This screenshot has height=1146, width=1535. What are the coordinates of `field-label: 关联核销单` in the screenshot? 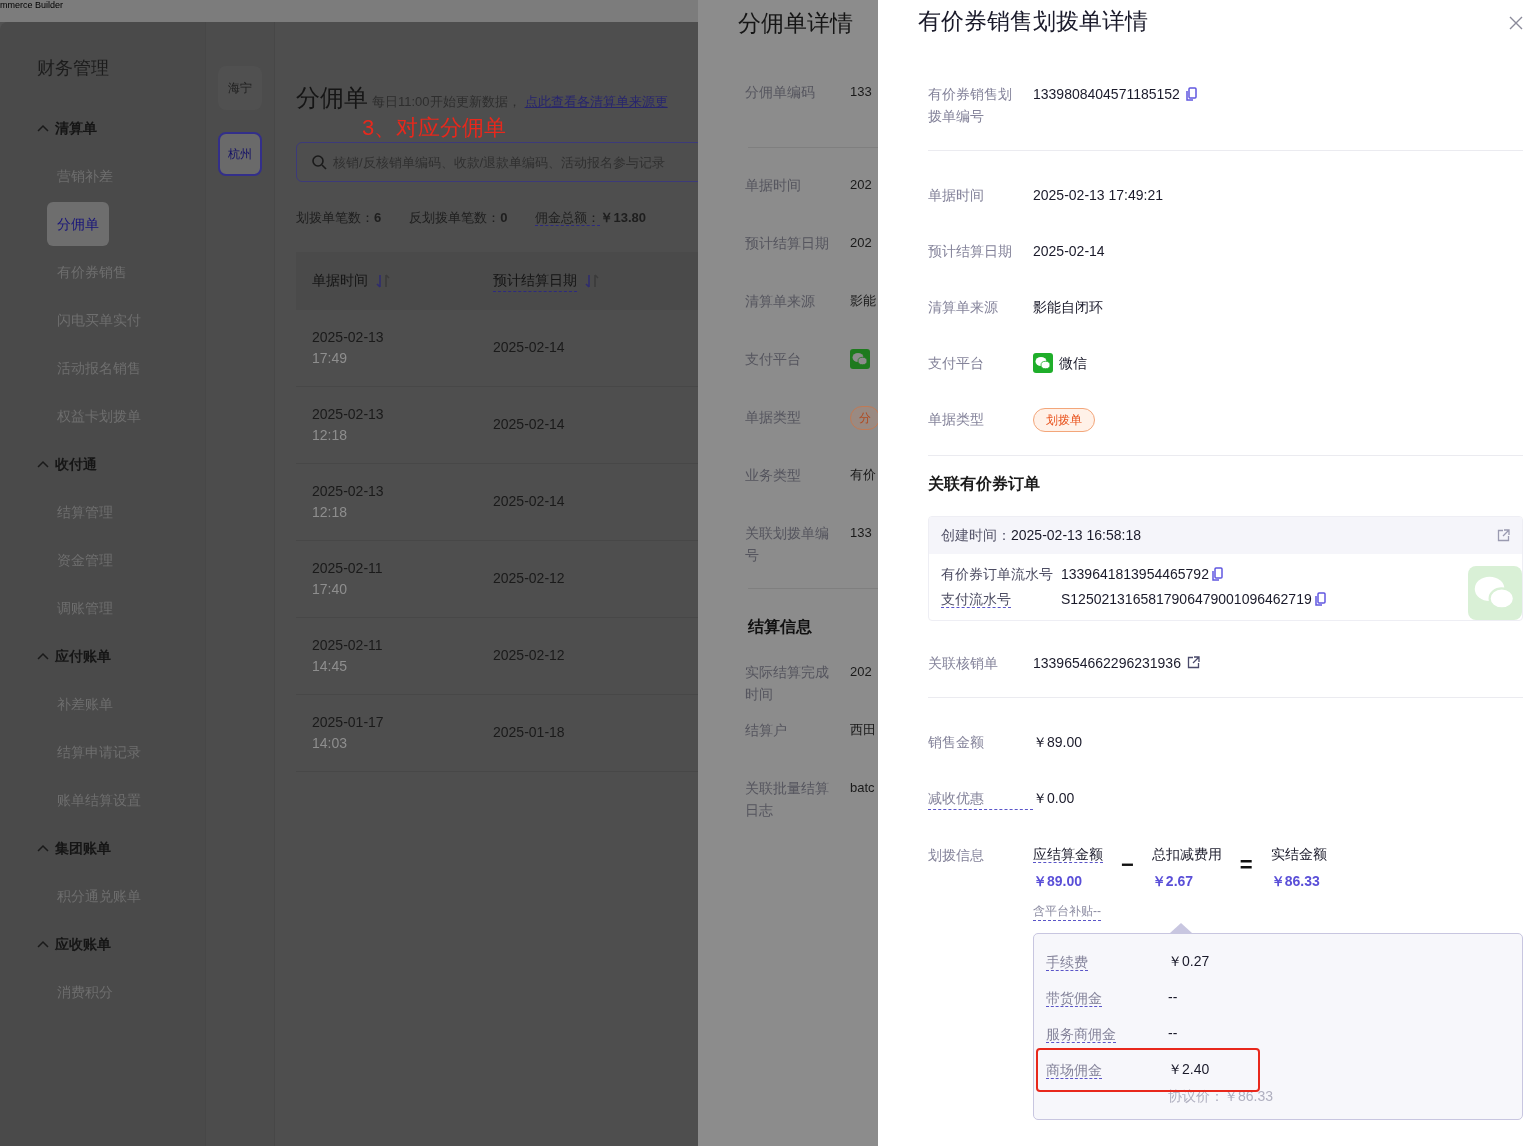 It's located at (963, 663).